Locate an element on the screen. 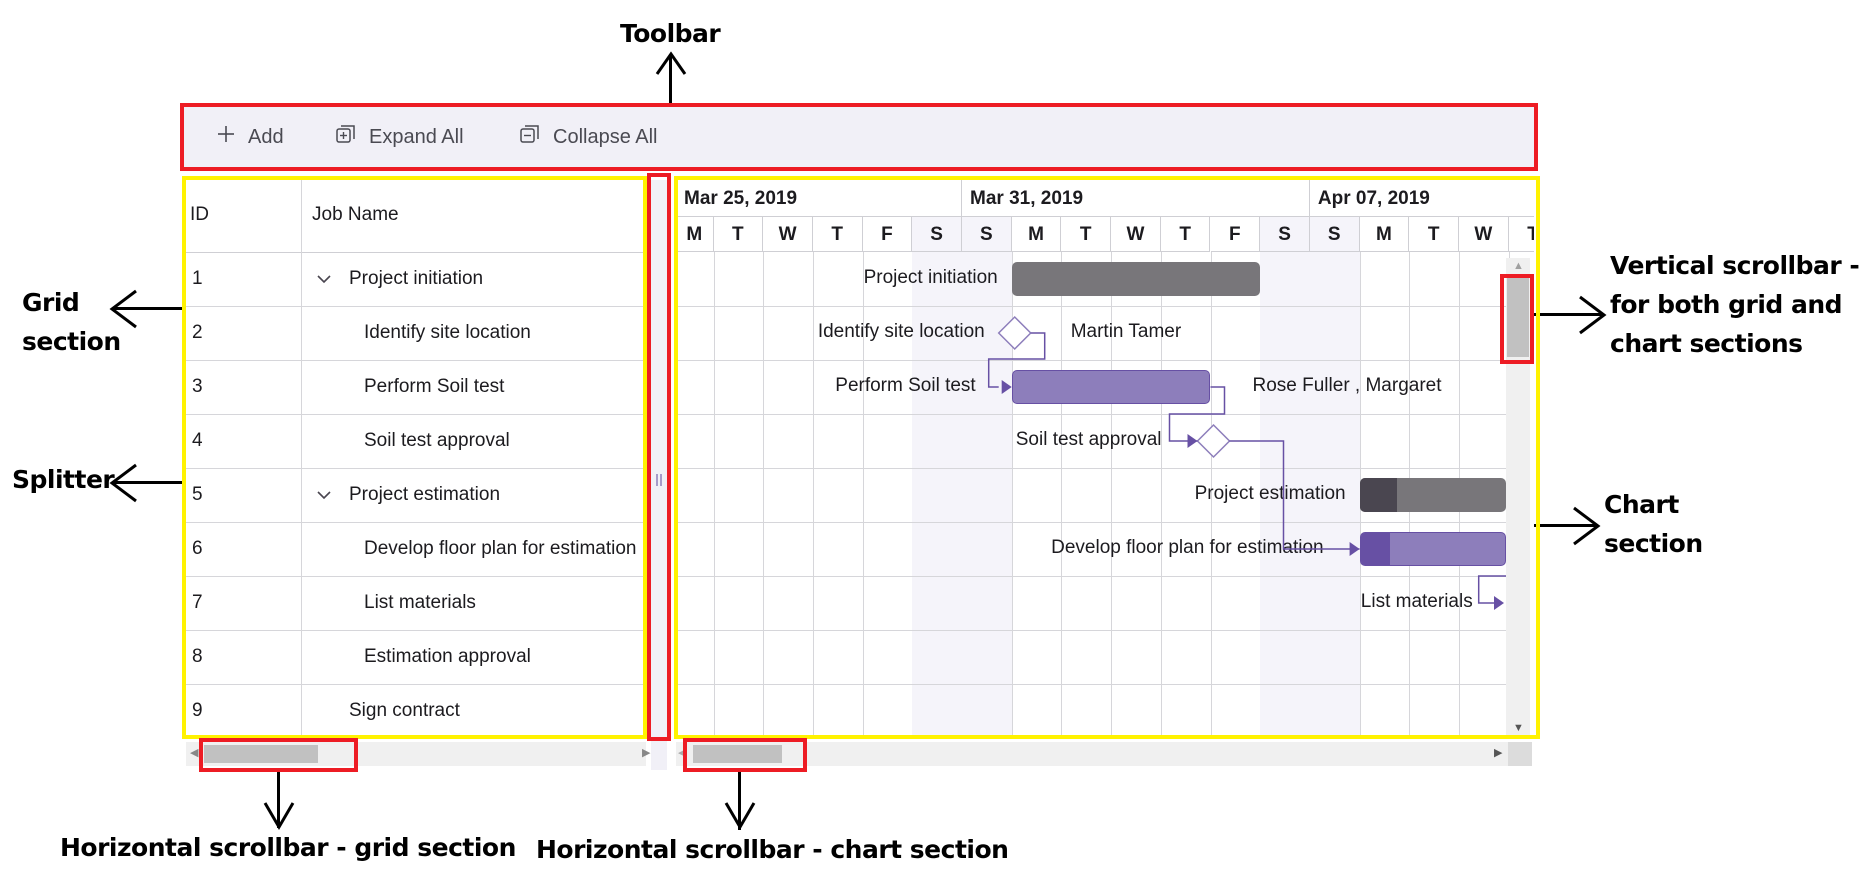 The height and width of the screenshot is (874, 1866). annotation-hscroll-grid-label: Horizontal scrollbar - grid section is located at coordinates (288, 847).